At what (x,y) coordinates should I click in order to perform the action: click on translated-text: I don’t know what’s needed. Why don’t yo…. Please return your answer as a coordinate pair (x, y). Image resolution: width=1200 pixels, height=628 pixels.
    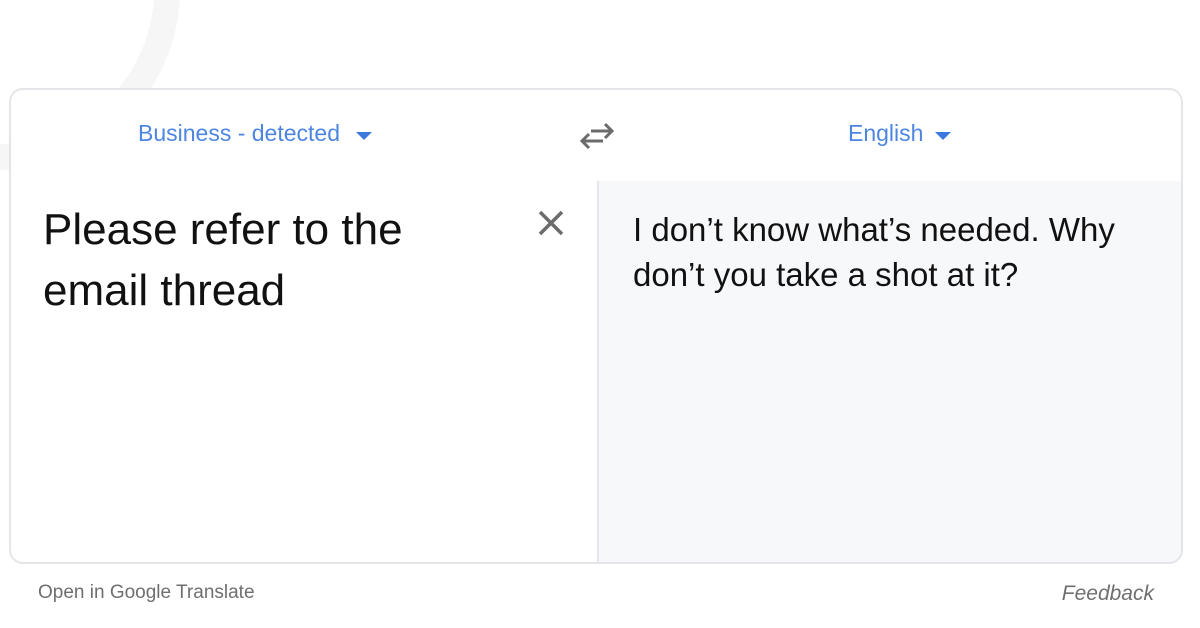
    Looking at the image, I should click on (874, 252).